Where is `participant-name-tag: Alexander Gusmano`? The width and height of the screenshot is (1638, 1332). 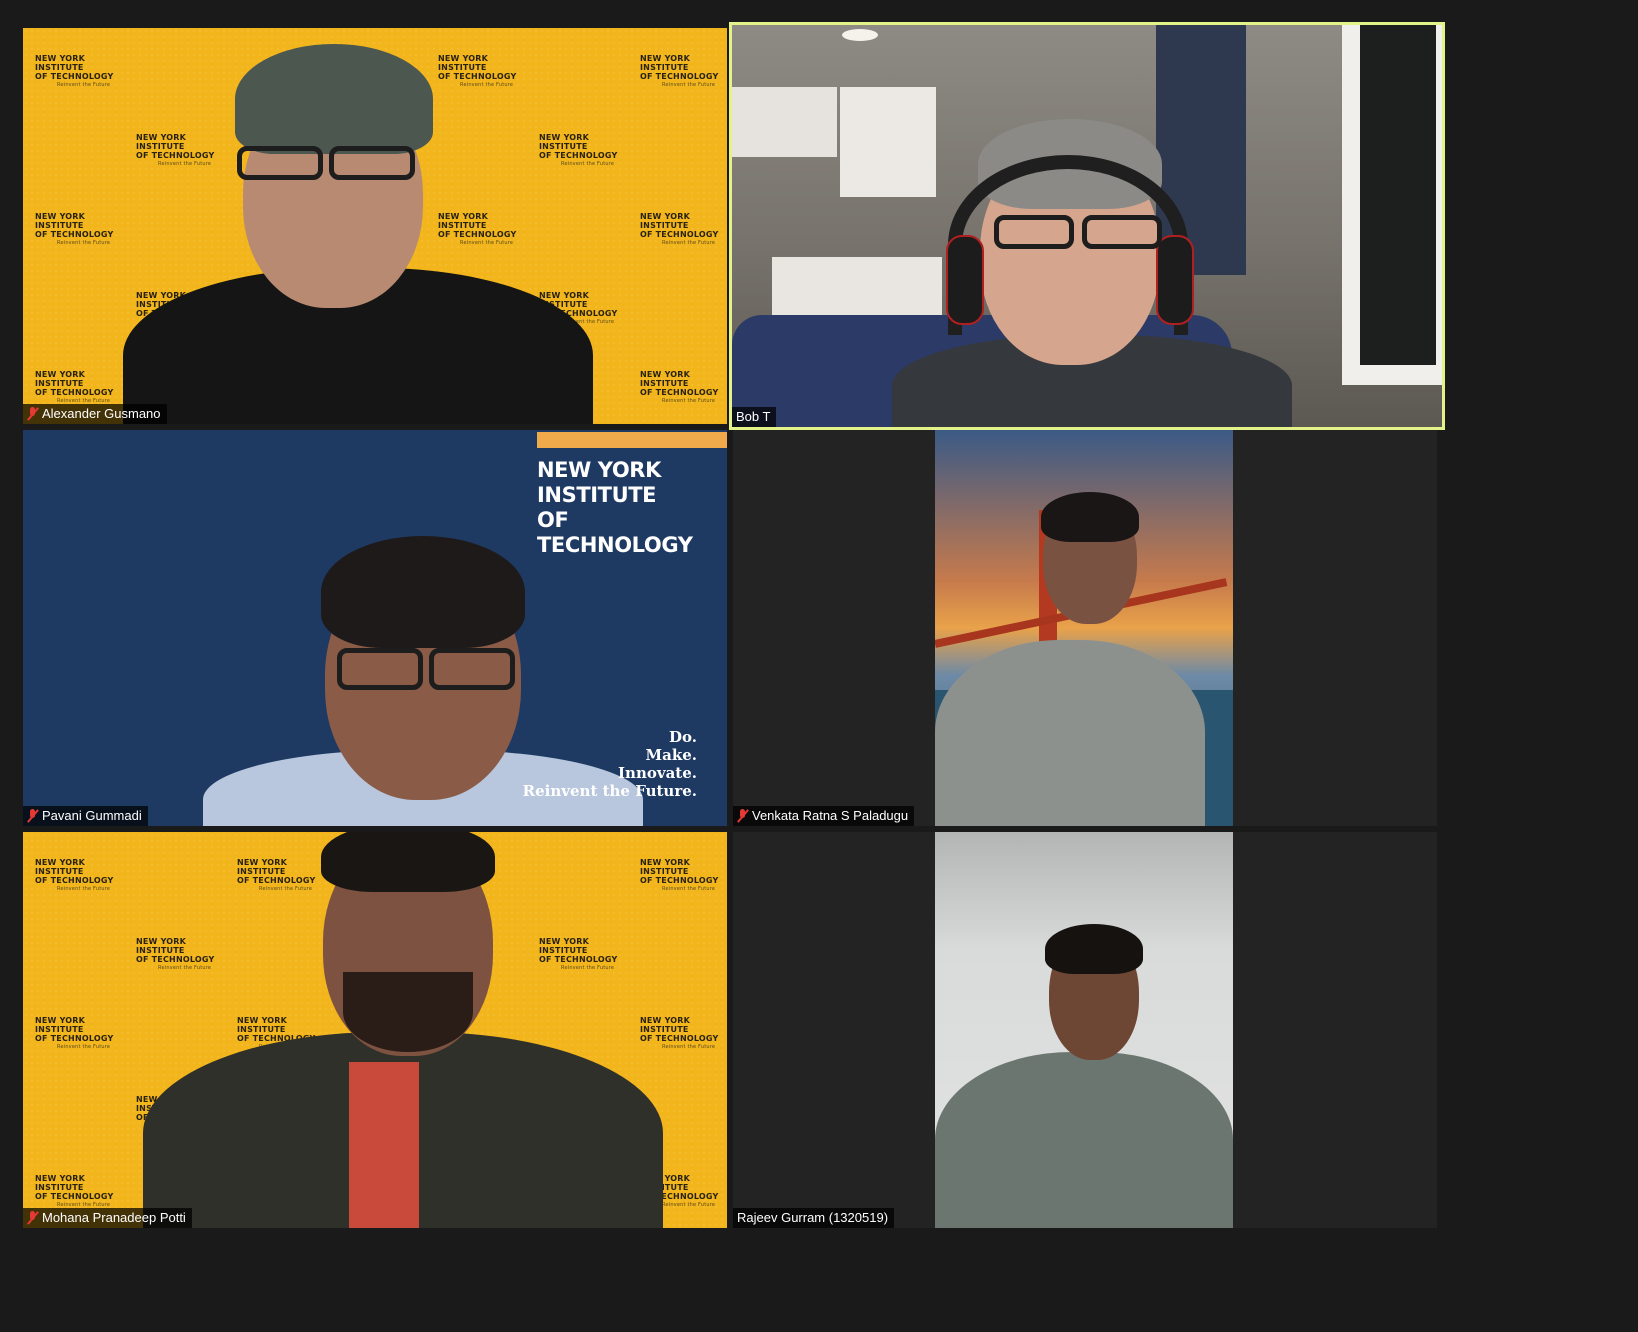
participant-name-tag: Alexander Gusmano is located at coordinates (95, 414).